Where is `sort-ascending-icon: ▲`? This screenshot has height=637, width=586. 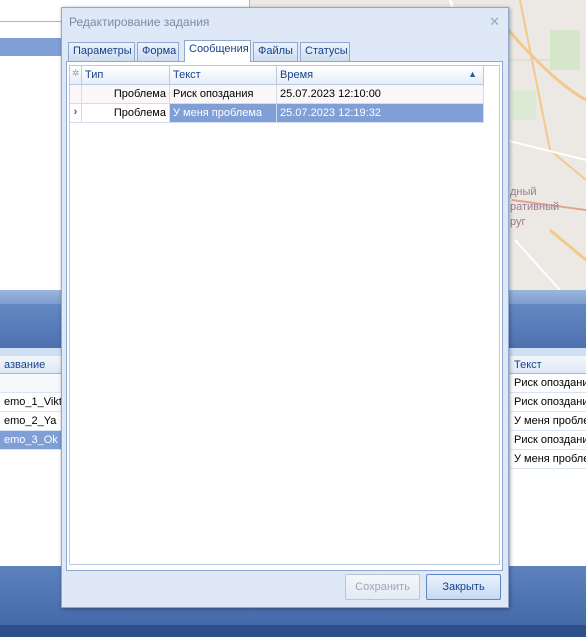 sort-ascending-icon: ▲ is located at coordinates (472, 74).